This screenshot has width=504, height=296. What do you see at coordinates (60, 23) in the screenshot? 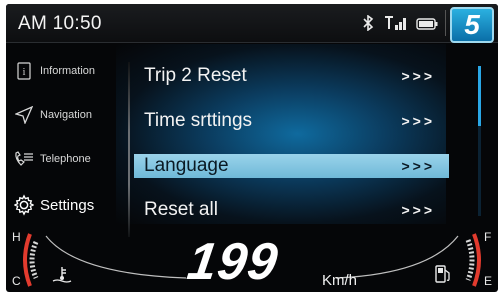
I see `clock: AM 10:50` at bounding box center [60, 23].